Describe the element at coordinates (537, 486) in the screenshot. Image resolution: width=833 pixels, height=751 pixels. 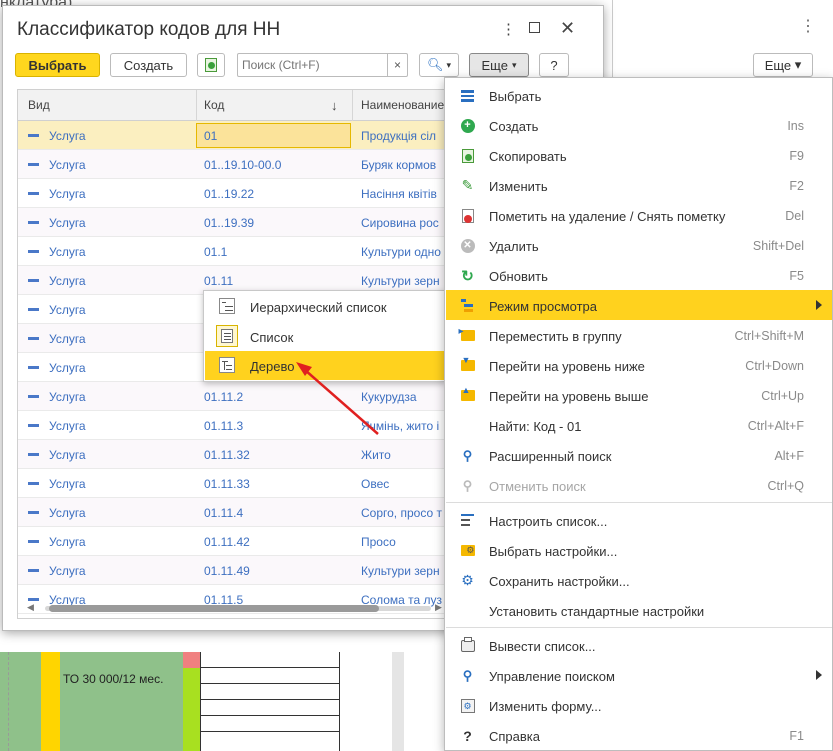
I see `menu-item-label: Отменить поиск` at that location.